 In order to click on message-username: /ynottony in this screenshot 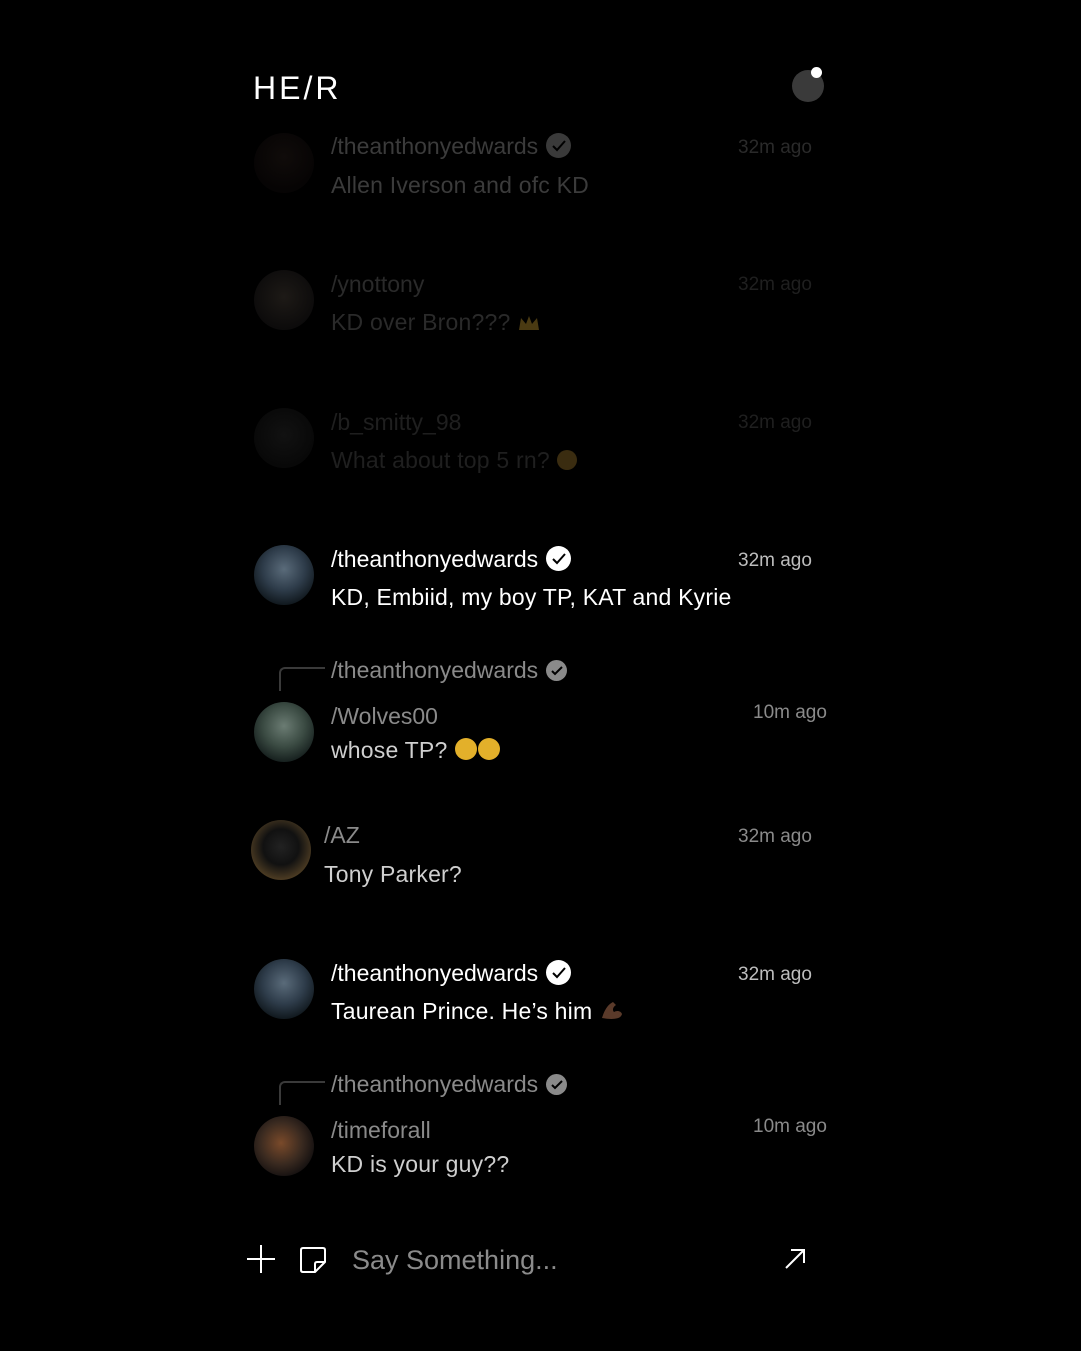, I will do `click(377, 284)`.